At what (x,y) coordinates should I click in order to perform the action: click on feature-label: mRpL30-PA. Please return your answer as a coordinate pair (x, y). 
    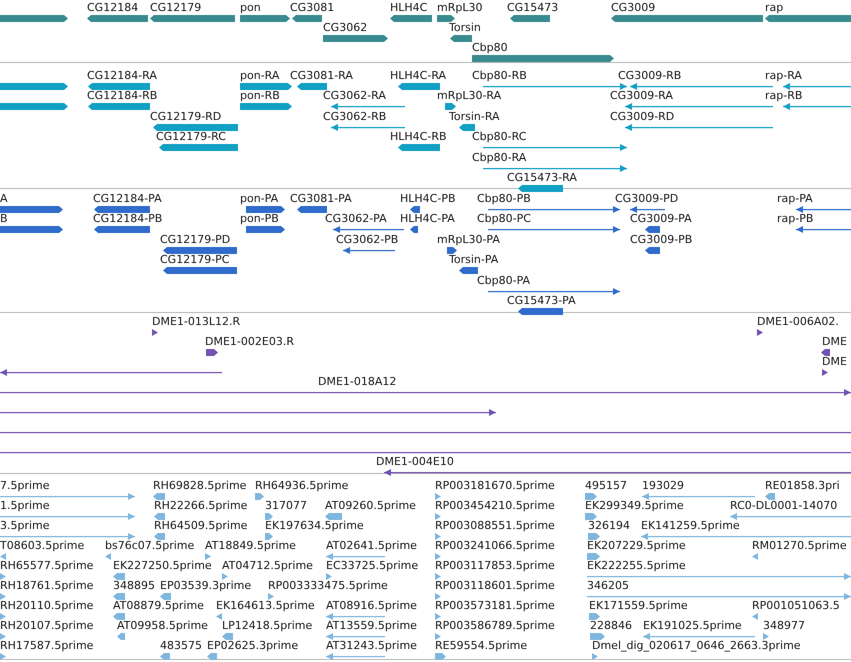
    Looking at the image, I should click on (468, 239).